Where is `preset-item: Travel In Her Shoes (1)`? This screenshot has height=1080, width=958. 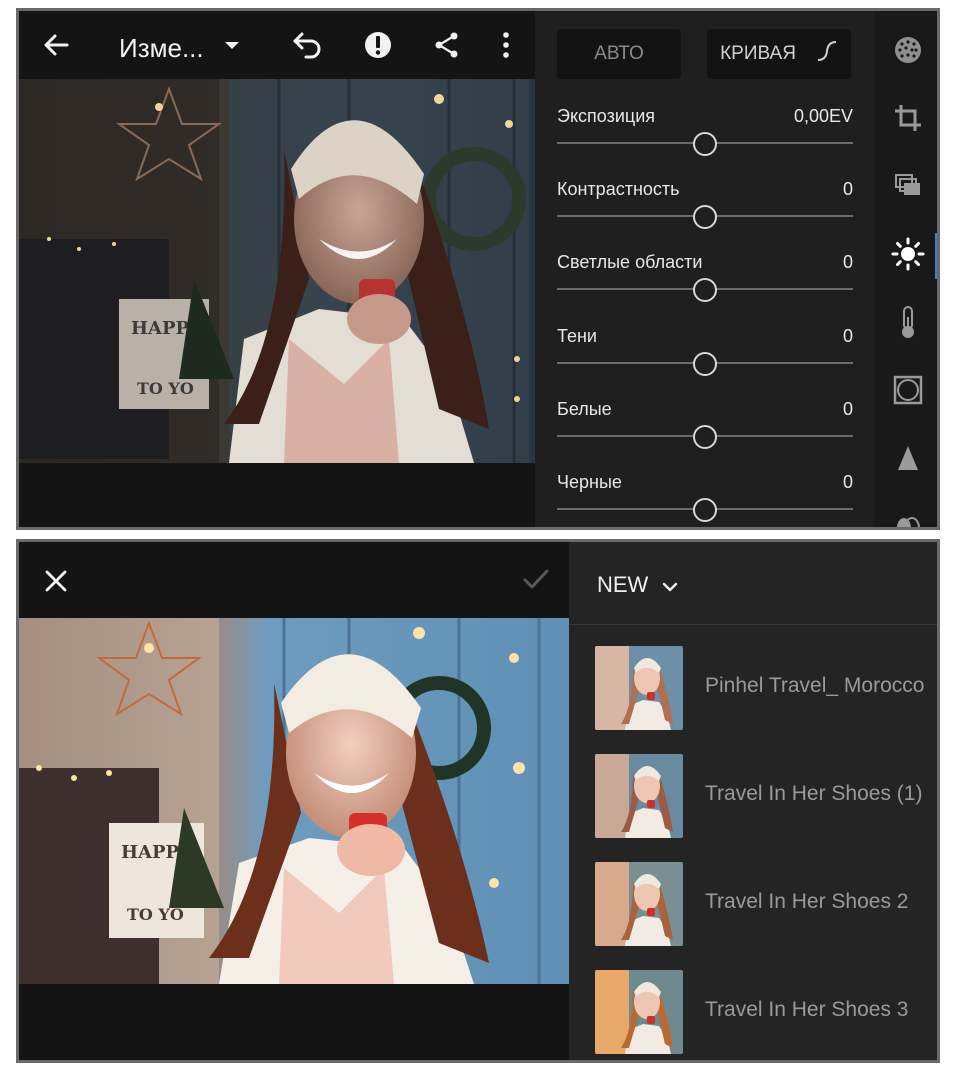
preset-item: Travel In Her Shoes (1) is located at coordinates (753, 804).